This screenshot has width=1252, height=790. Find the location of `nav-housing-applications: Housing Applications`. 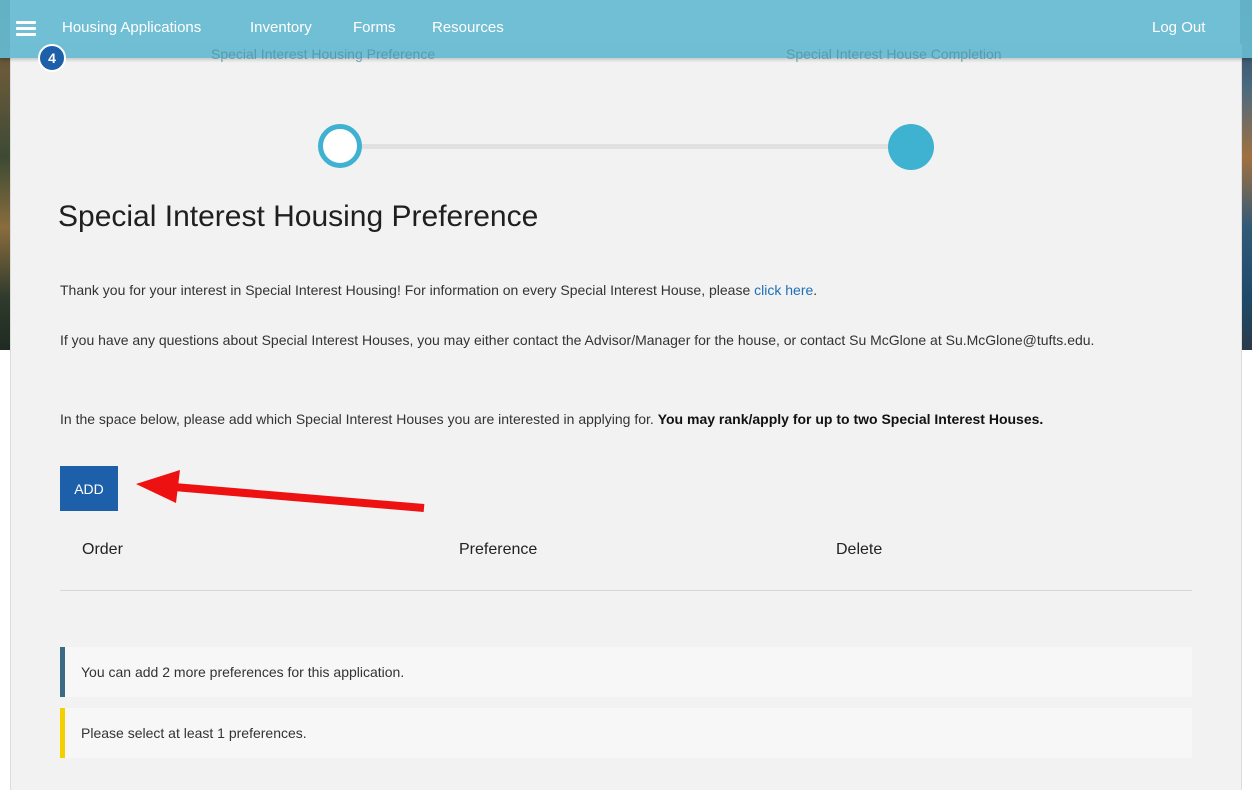

nav-housing-applications: Housing Applications is located at coordinates (131, 27).